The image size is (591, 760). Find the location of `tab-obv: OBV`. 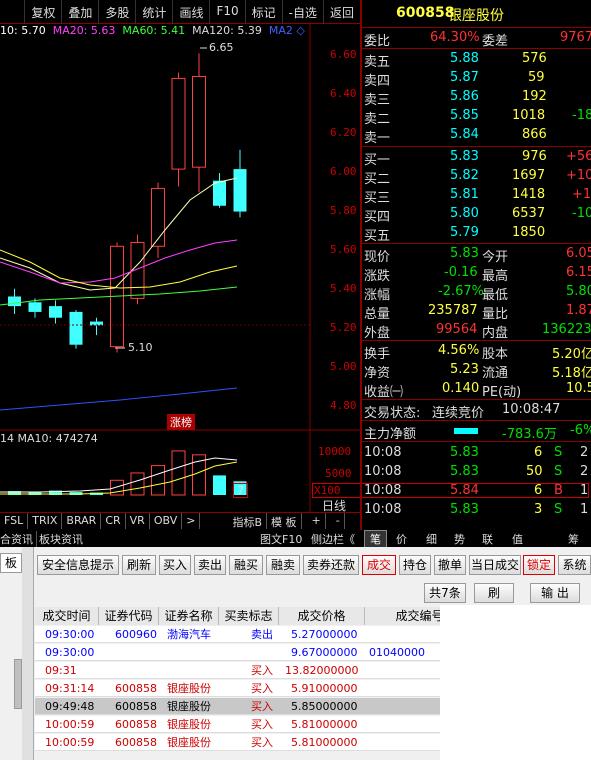

tab-obv: OBV is located at coordinates (166, 521).